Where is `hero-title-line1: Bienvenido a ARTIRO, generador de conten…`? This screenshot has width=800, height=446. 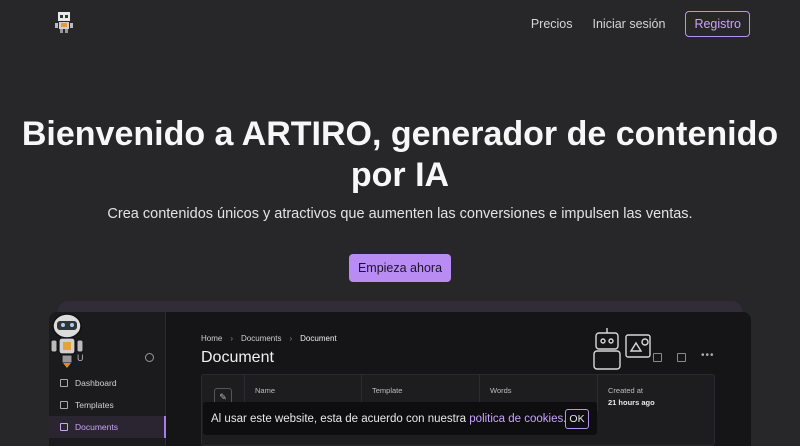
hero-title-line1: Bienvenido a ARTIRO, generador de conten… is located at coordinates (400, 134).